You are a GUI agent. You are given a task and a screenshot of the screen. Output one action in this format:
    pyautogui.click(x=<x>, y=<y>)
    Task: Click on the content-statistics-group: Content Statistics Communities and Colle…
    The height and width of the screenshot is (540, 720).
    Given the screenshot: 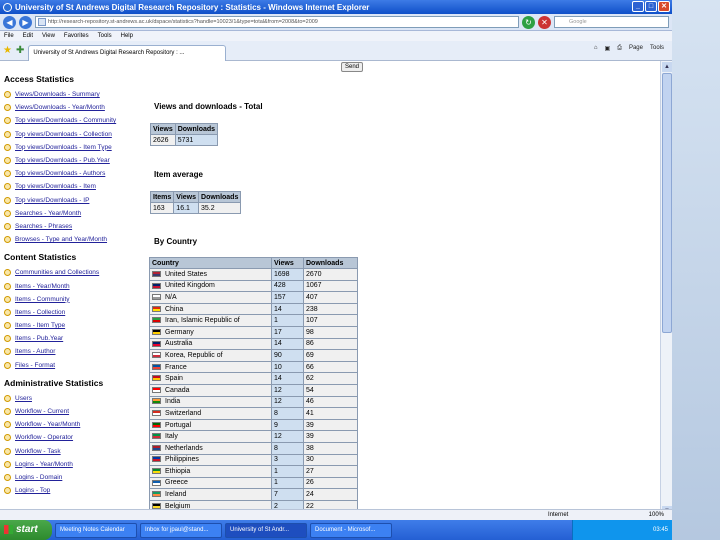 What is the action you would take?
    pyautogui.click(x=76, y=312)
    